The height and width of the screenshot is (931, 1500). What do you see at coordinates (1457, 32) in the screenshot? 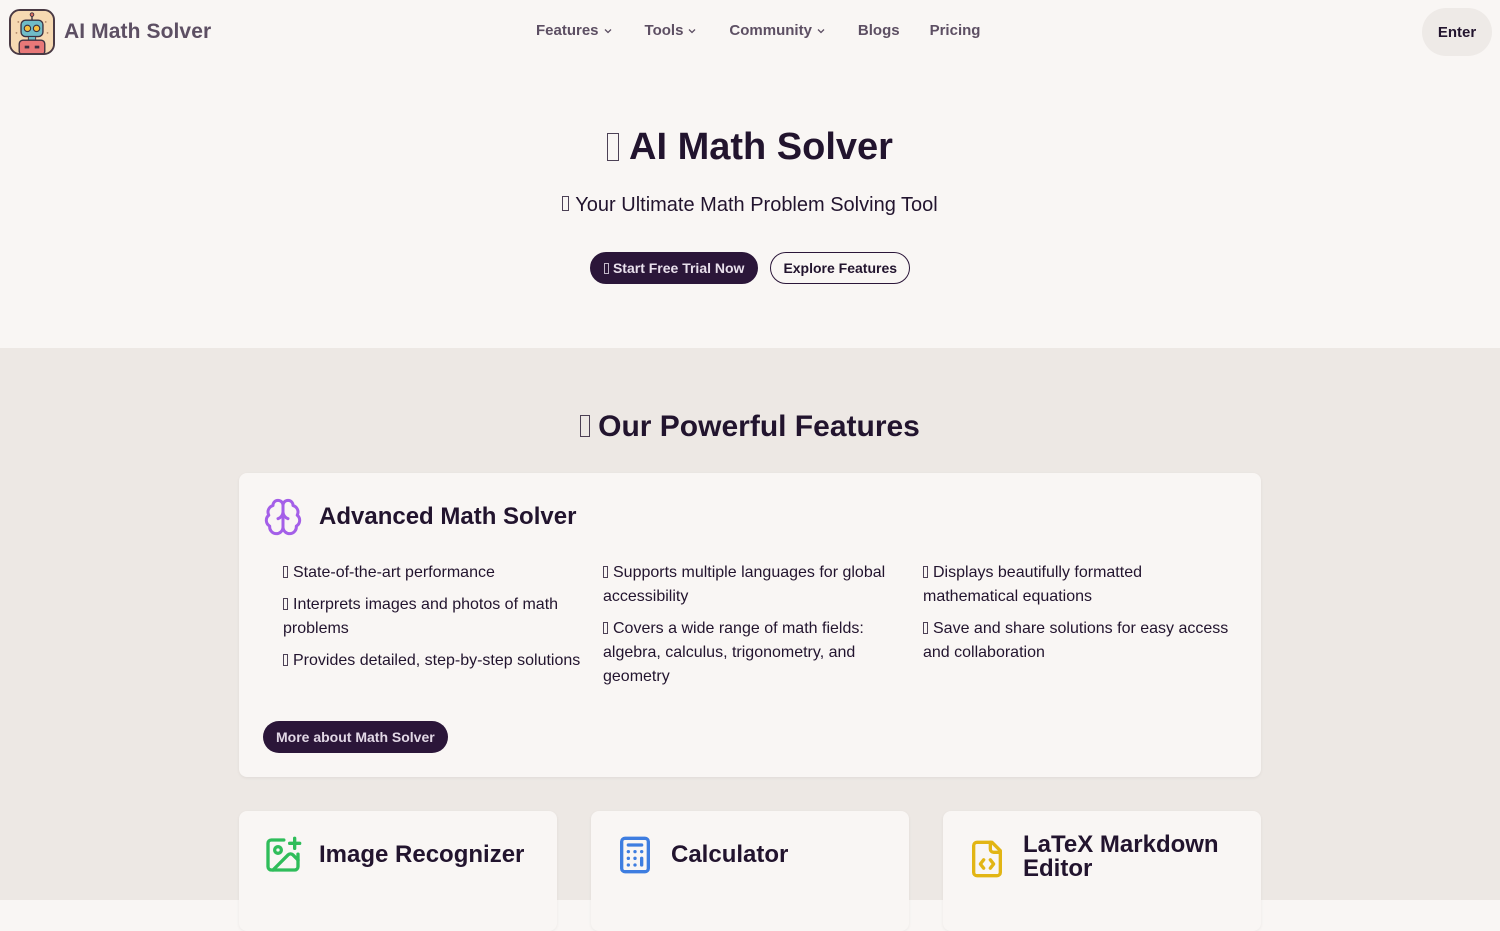
I see `enter-button: Enter` at bounding box center [1457, 32].